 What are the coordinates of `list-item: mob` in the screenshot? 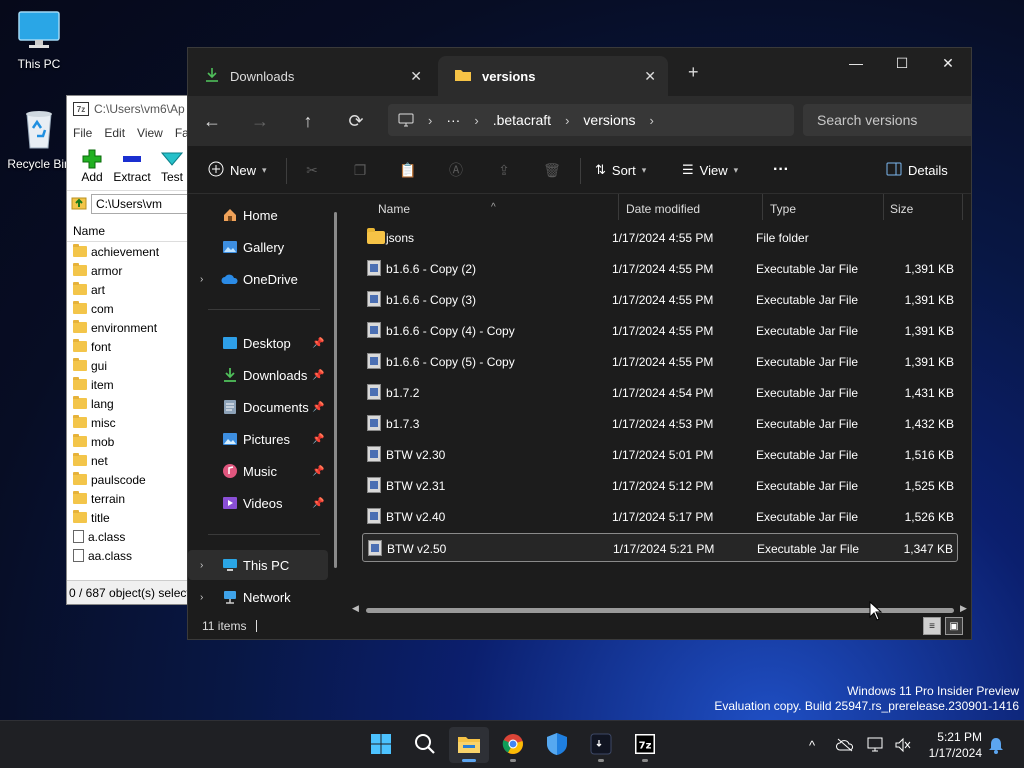 It's located at (131, 441).